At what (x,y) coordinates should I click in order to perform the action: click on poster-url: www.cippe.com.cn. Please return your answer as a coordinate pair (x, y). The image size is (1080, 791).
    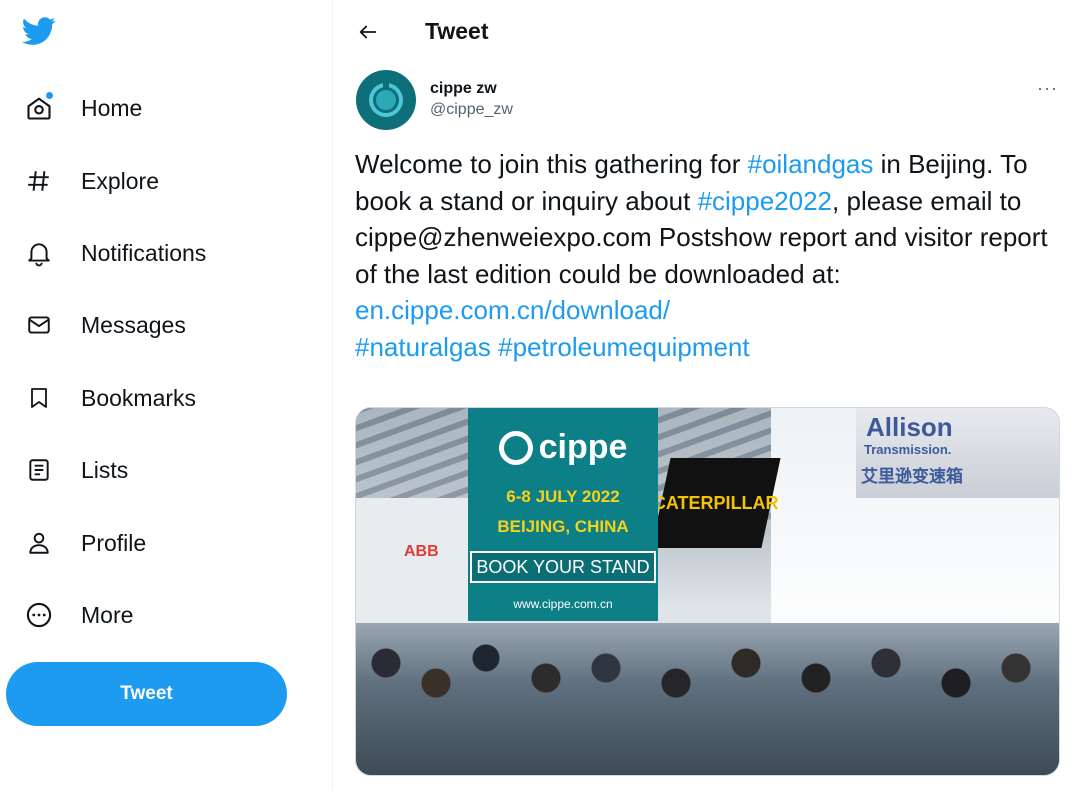
    Looking at the image, I should click on (563, 604).